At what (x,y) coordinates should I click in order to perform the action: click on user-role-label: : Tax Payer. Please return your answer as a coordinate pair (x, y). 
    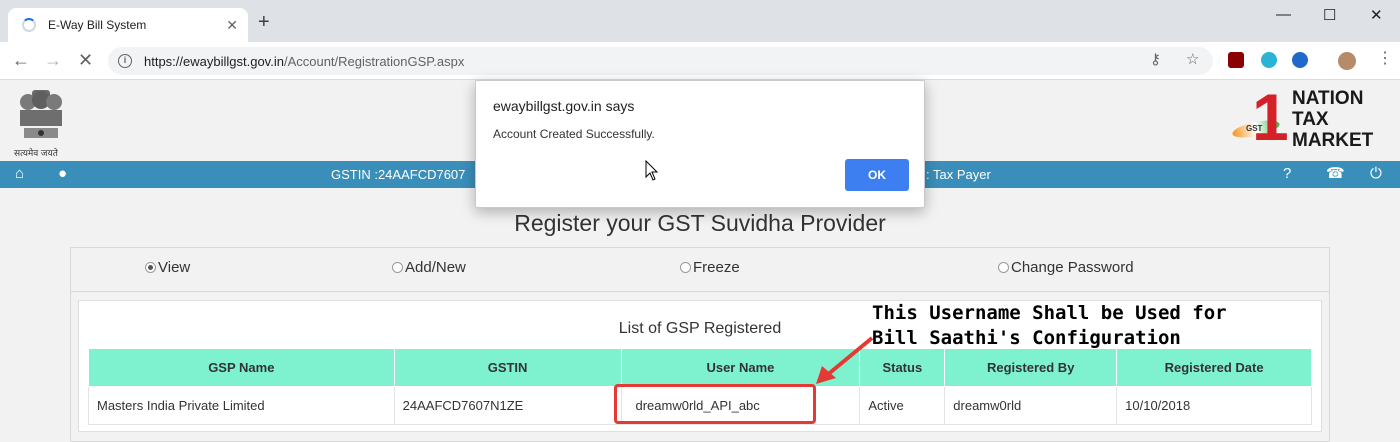
    Looking at the image, I should click on (958, 174).